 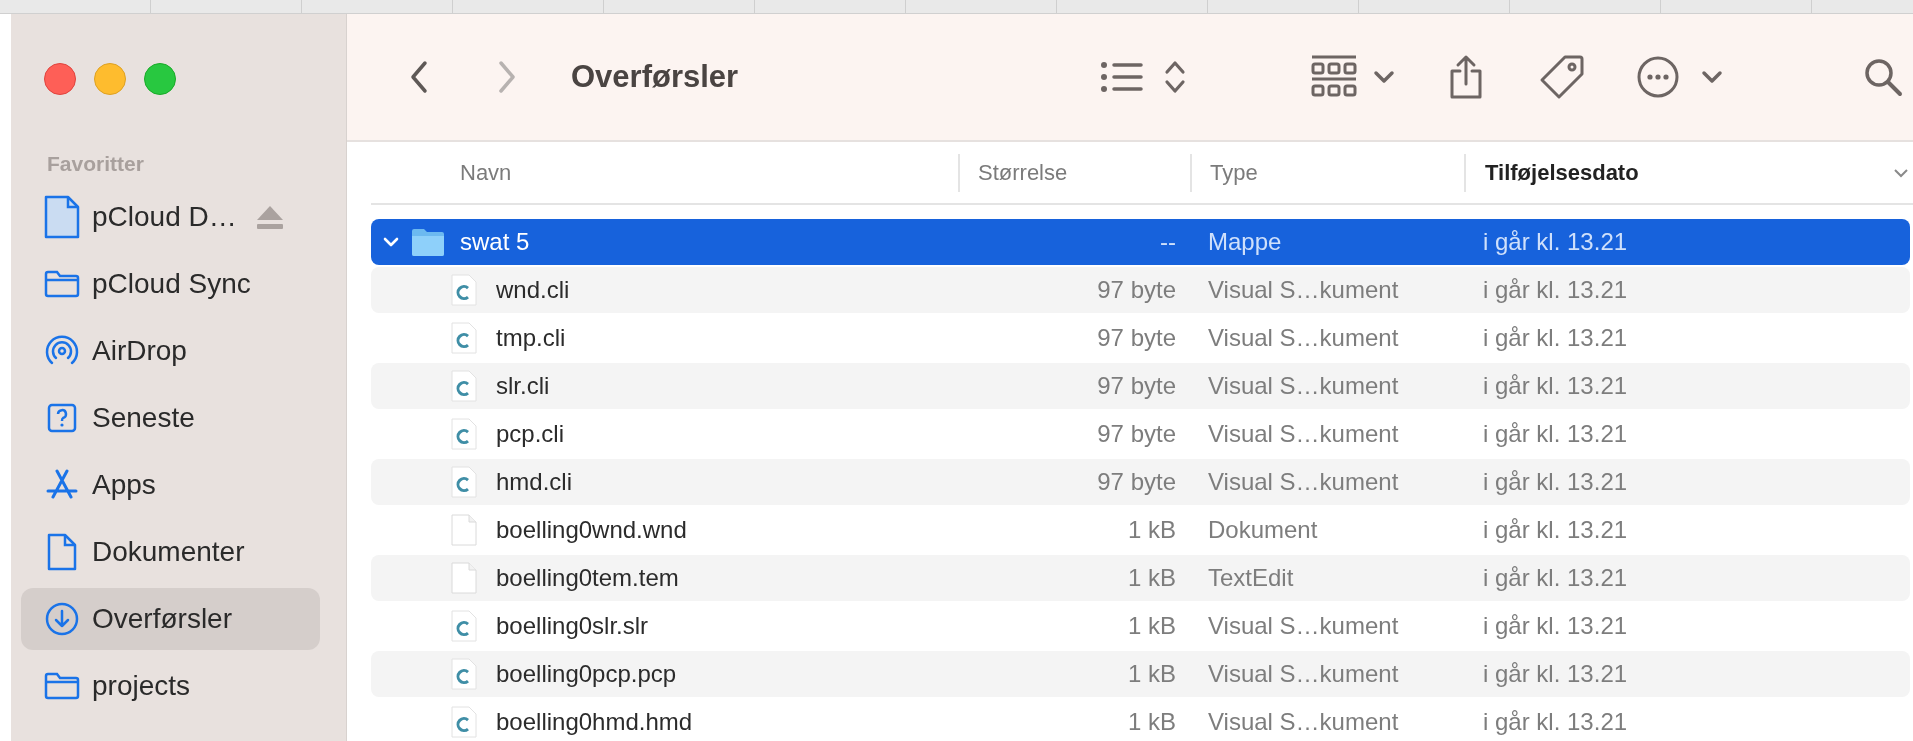 What do you see at coordinates (591, 530) in the screenshot?
I see `file-name: boelling0wnd.wnd` at bounding box center [591, 530].